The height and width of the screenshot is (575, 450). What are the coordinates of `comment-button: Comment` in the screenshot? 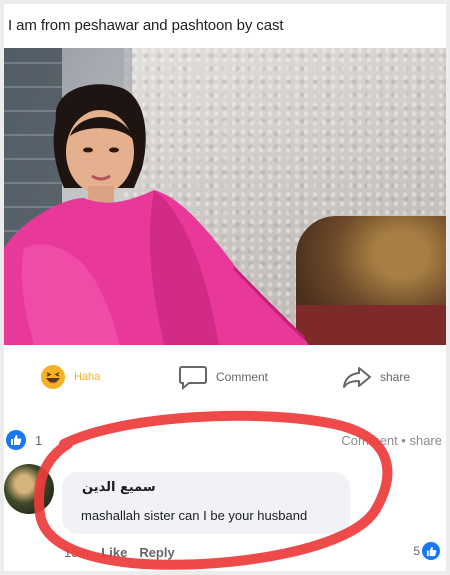 It's located at (223, 377).